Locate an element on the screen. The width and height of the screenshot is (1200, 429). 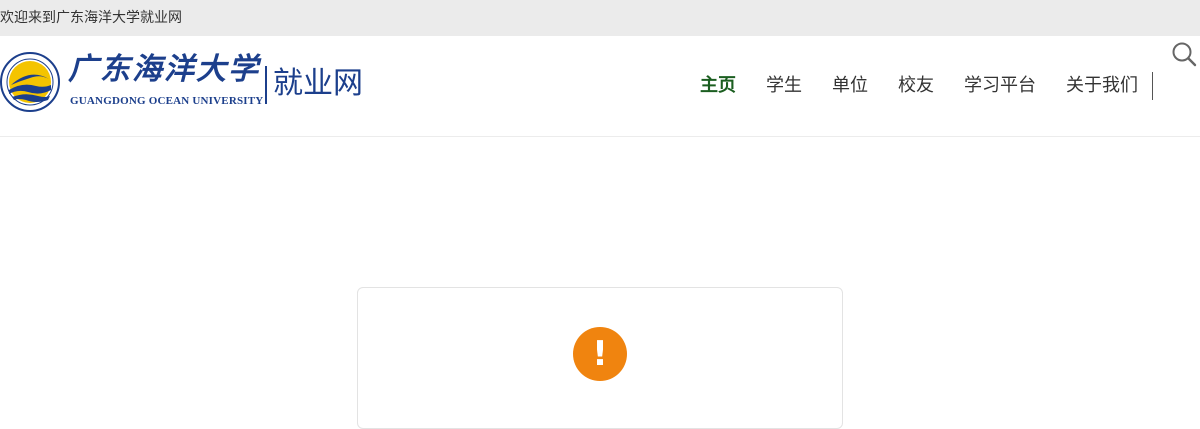
nav-item-students: 学生 is located at coordinates (784, 86).